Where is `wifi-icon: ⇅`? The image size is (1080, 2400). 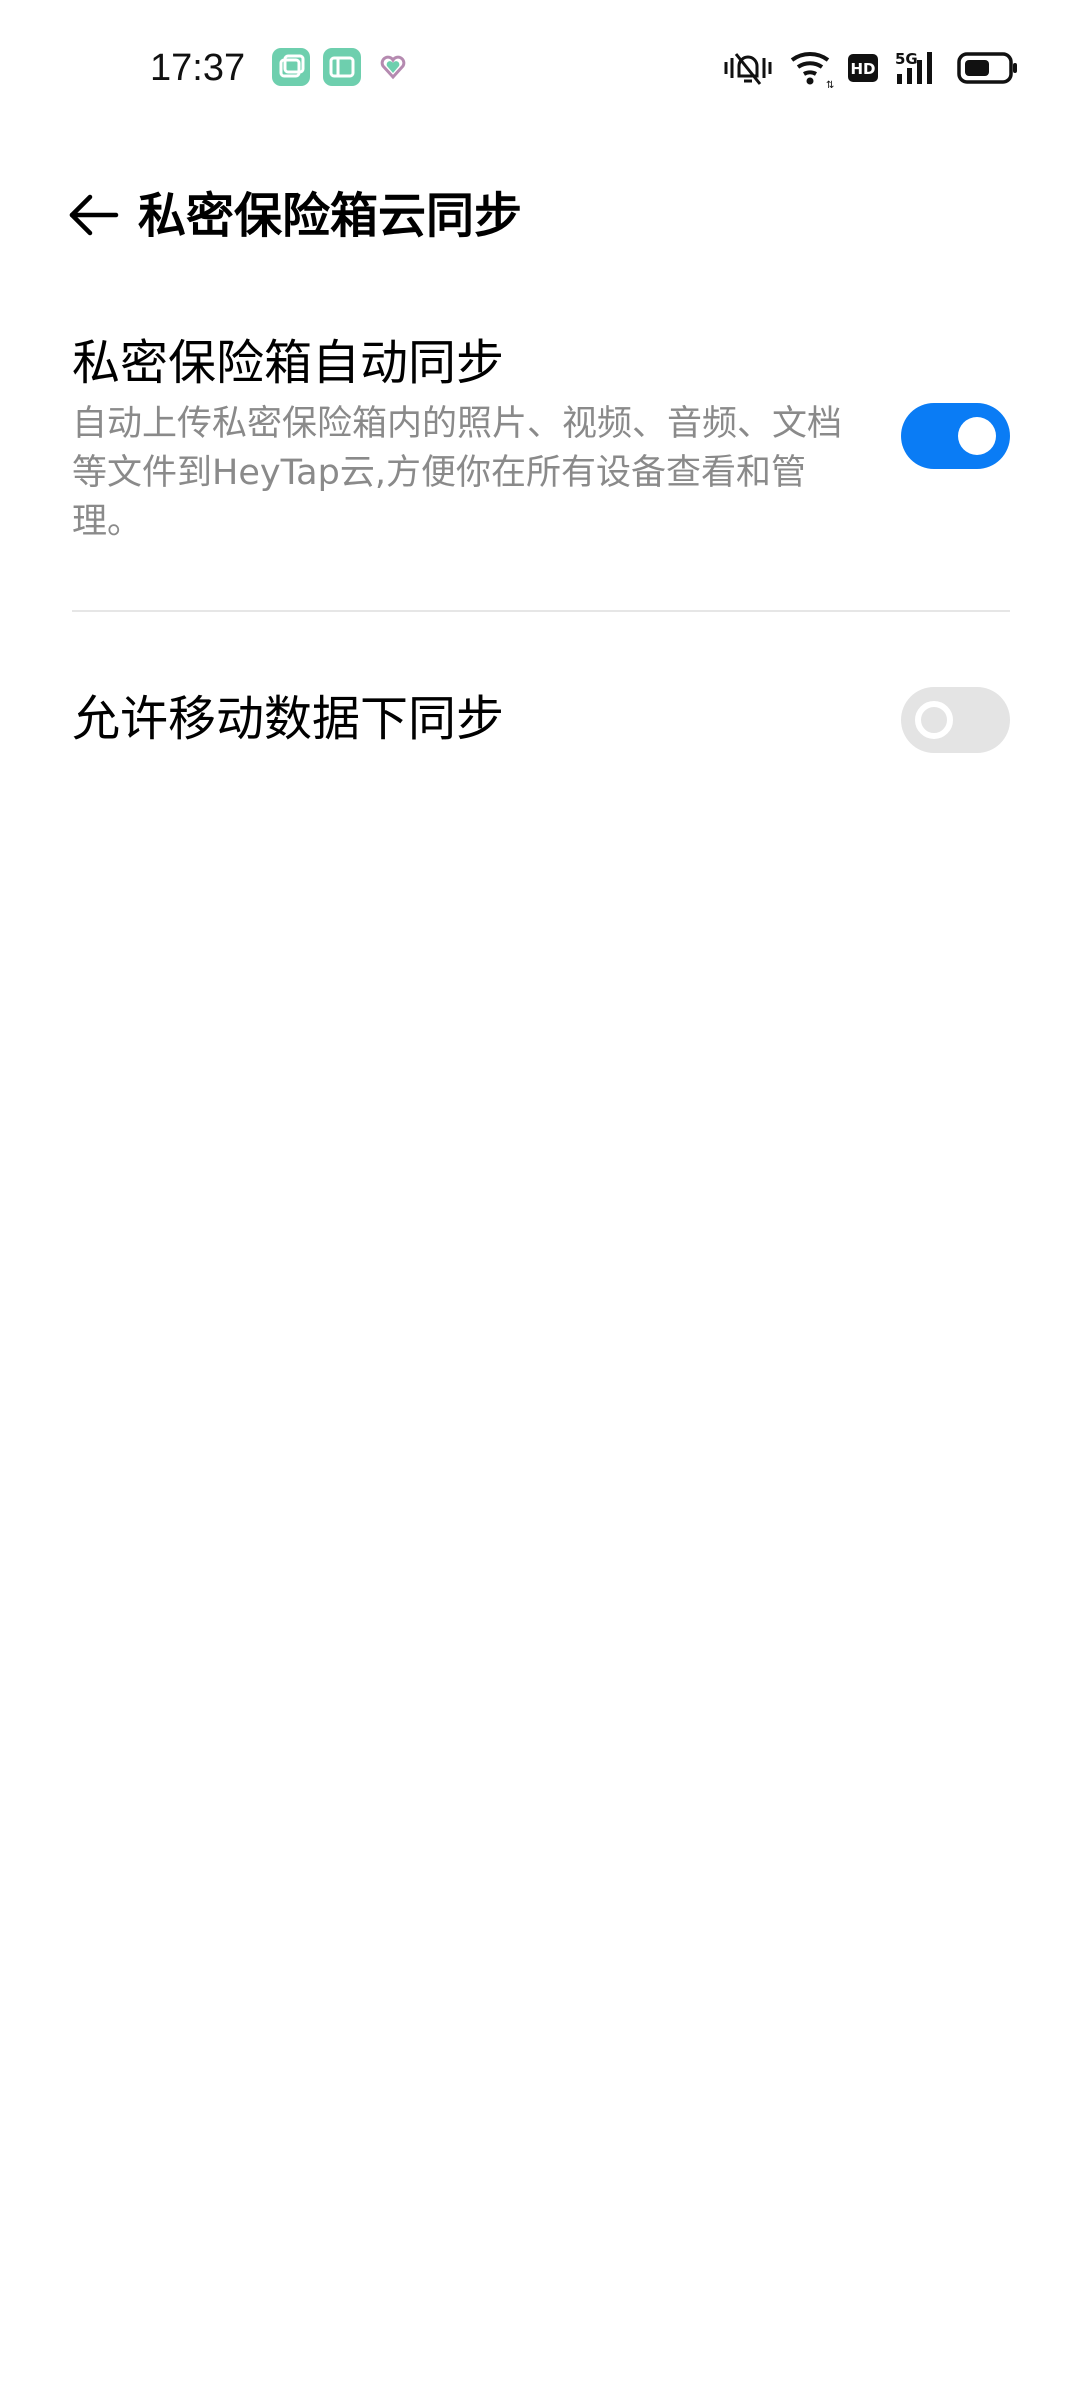 wifi-icon: ⇅ is located at coordinates (812, 68).